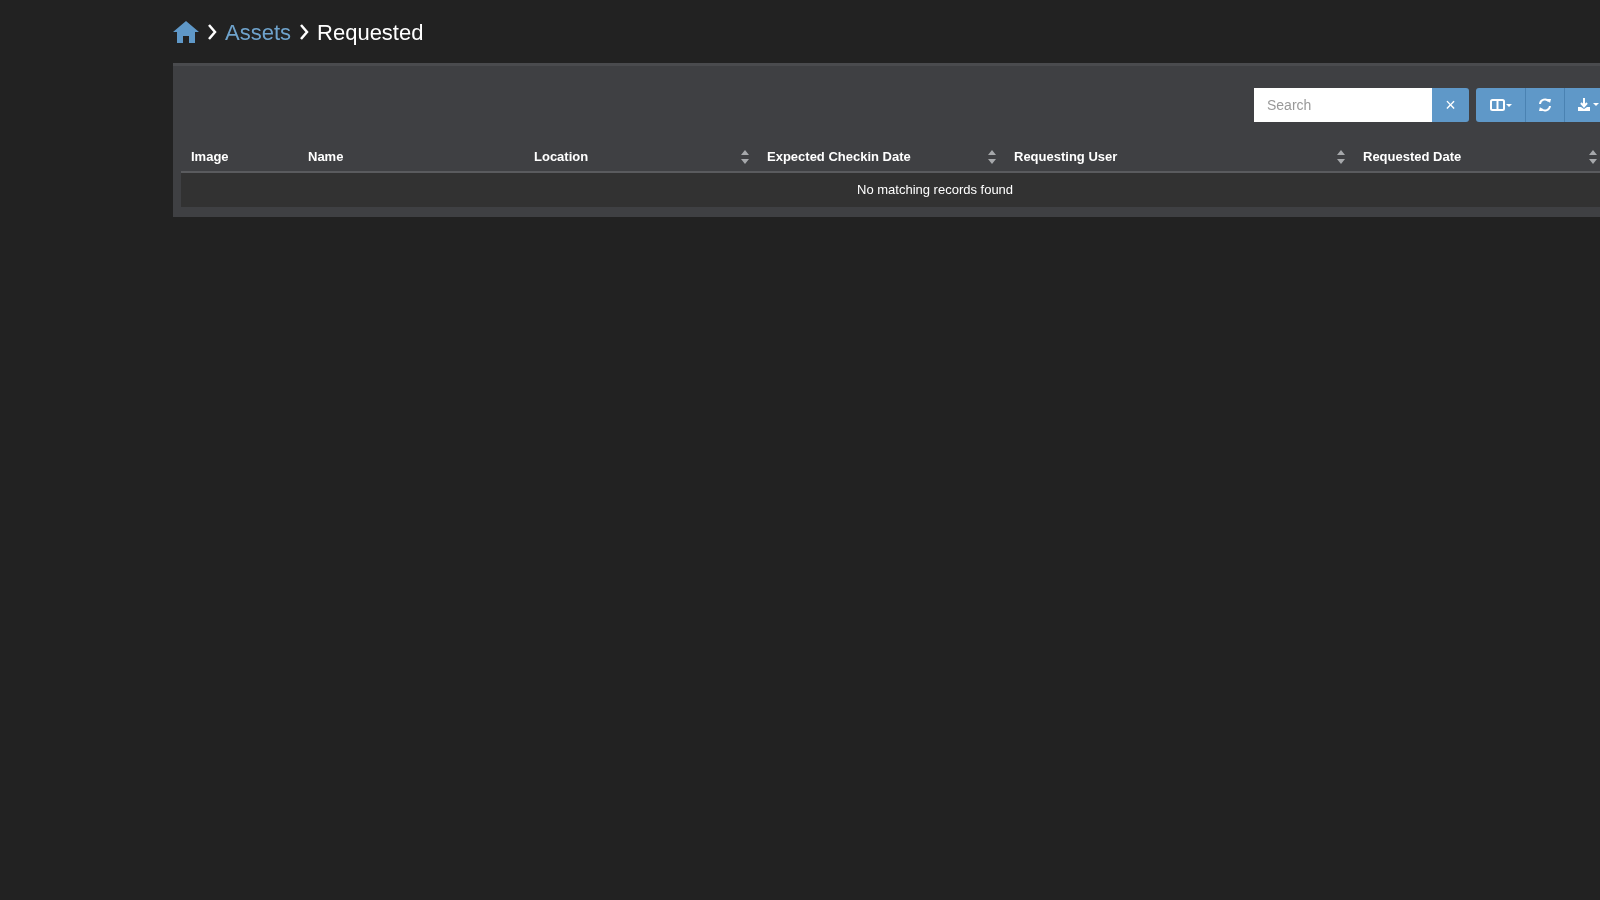 The image size is (1600, 900). Describe the element at coordinates (326, 157) in the screenshot. I see `column-header: Name` at that location.